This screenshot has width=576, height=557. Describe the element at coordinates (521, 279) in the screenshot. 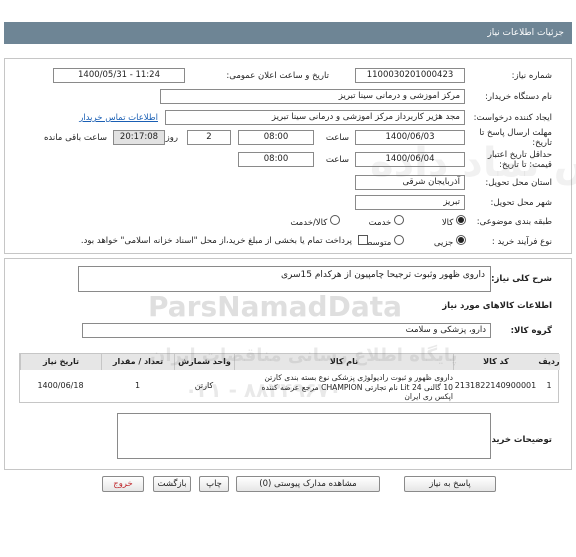

I see `summary-label: شرح کلی نیاز:` at that location.